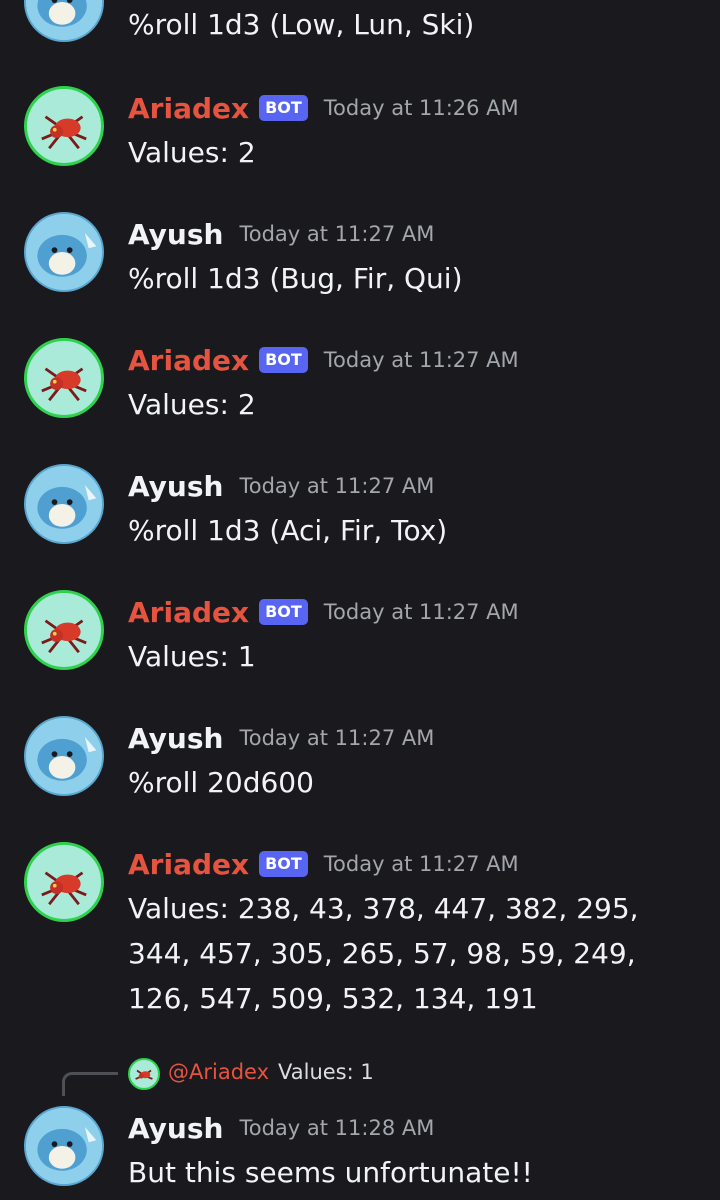 The height and width of the screenshot is (1200, 720). What do you see at coordinates (337, 1128) in the screenshot?
I see `timestamp: Today at 11:28 AM` at bounding box center [337, 1128].